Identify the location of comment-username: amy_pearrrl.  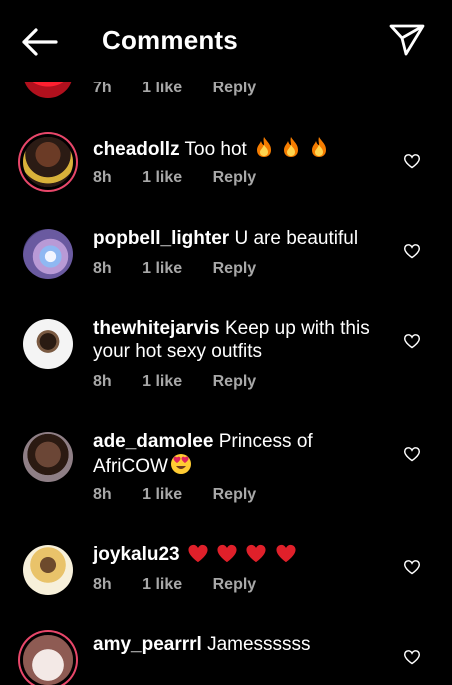
(147, 644).